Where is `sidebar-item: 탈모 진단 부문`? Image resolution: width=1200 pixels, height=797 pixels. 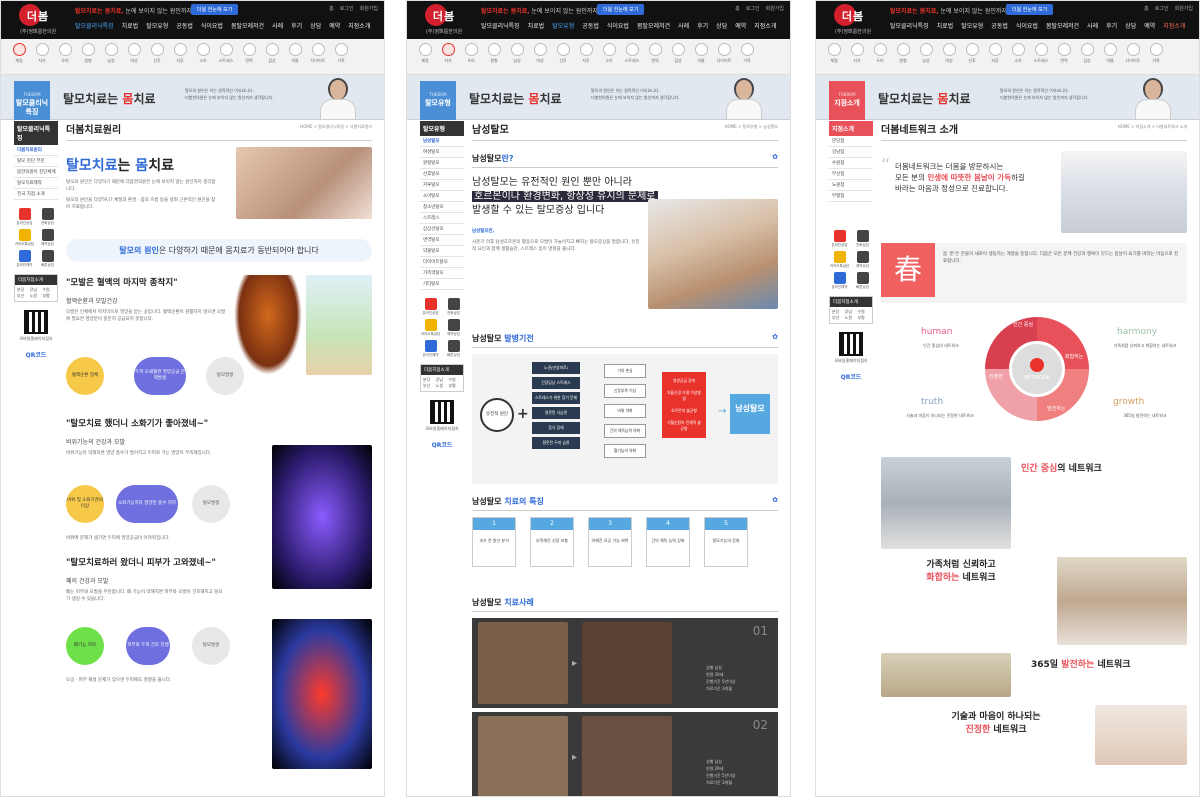
sidebar-item: 탈모 진단 부문 is located at coordinates (36, 161).